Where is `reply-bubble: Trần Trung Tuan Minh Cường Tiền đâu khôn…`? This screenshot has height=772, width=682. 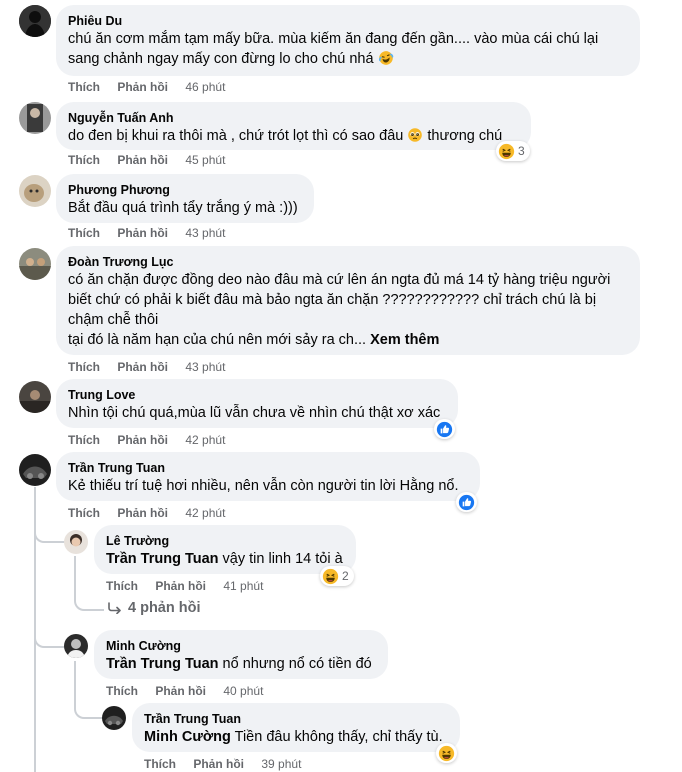 reply-bubble: Trần Trung Tuan Minh Cường Tiền đâu khôn… is located at coordinates (296, 727).